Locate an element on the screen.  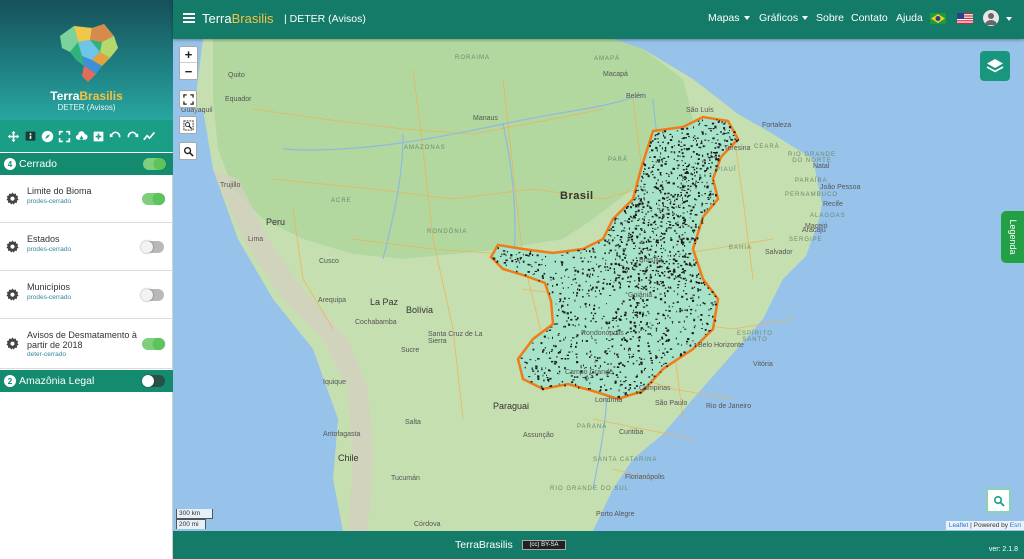
map-label: São Luís is located at coordinates (700, 110).